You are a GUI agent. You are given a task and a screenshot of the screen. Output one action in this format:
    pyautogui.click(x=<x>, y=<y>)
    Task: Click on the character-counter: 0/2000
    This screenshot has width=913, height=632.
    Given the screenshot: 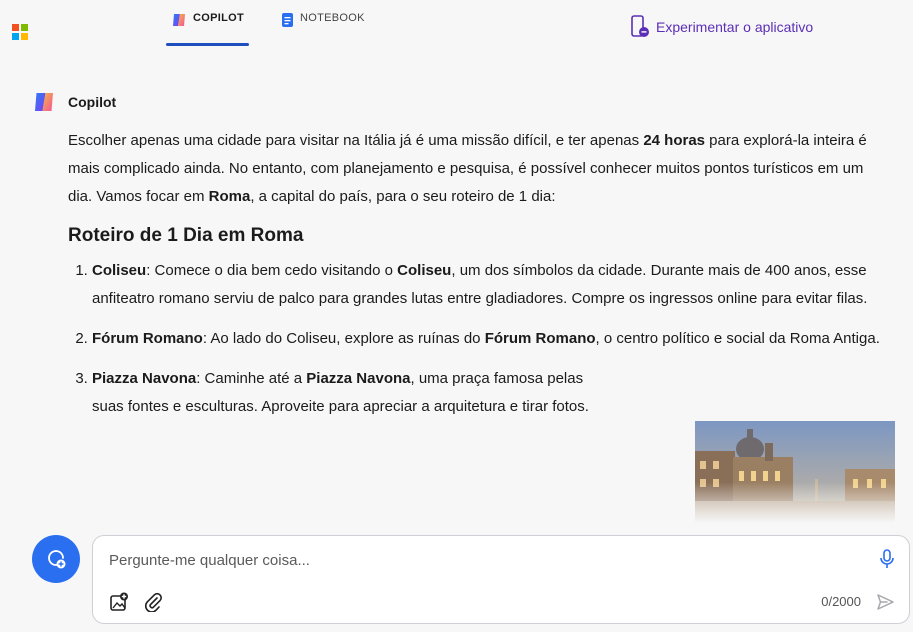 What is the action you would take?
    pyautogui.click(x=841, y=601)
    